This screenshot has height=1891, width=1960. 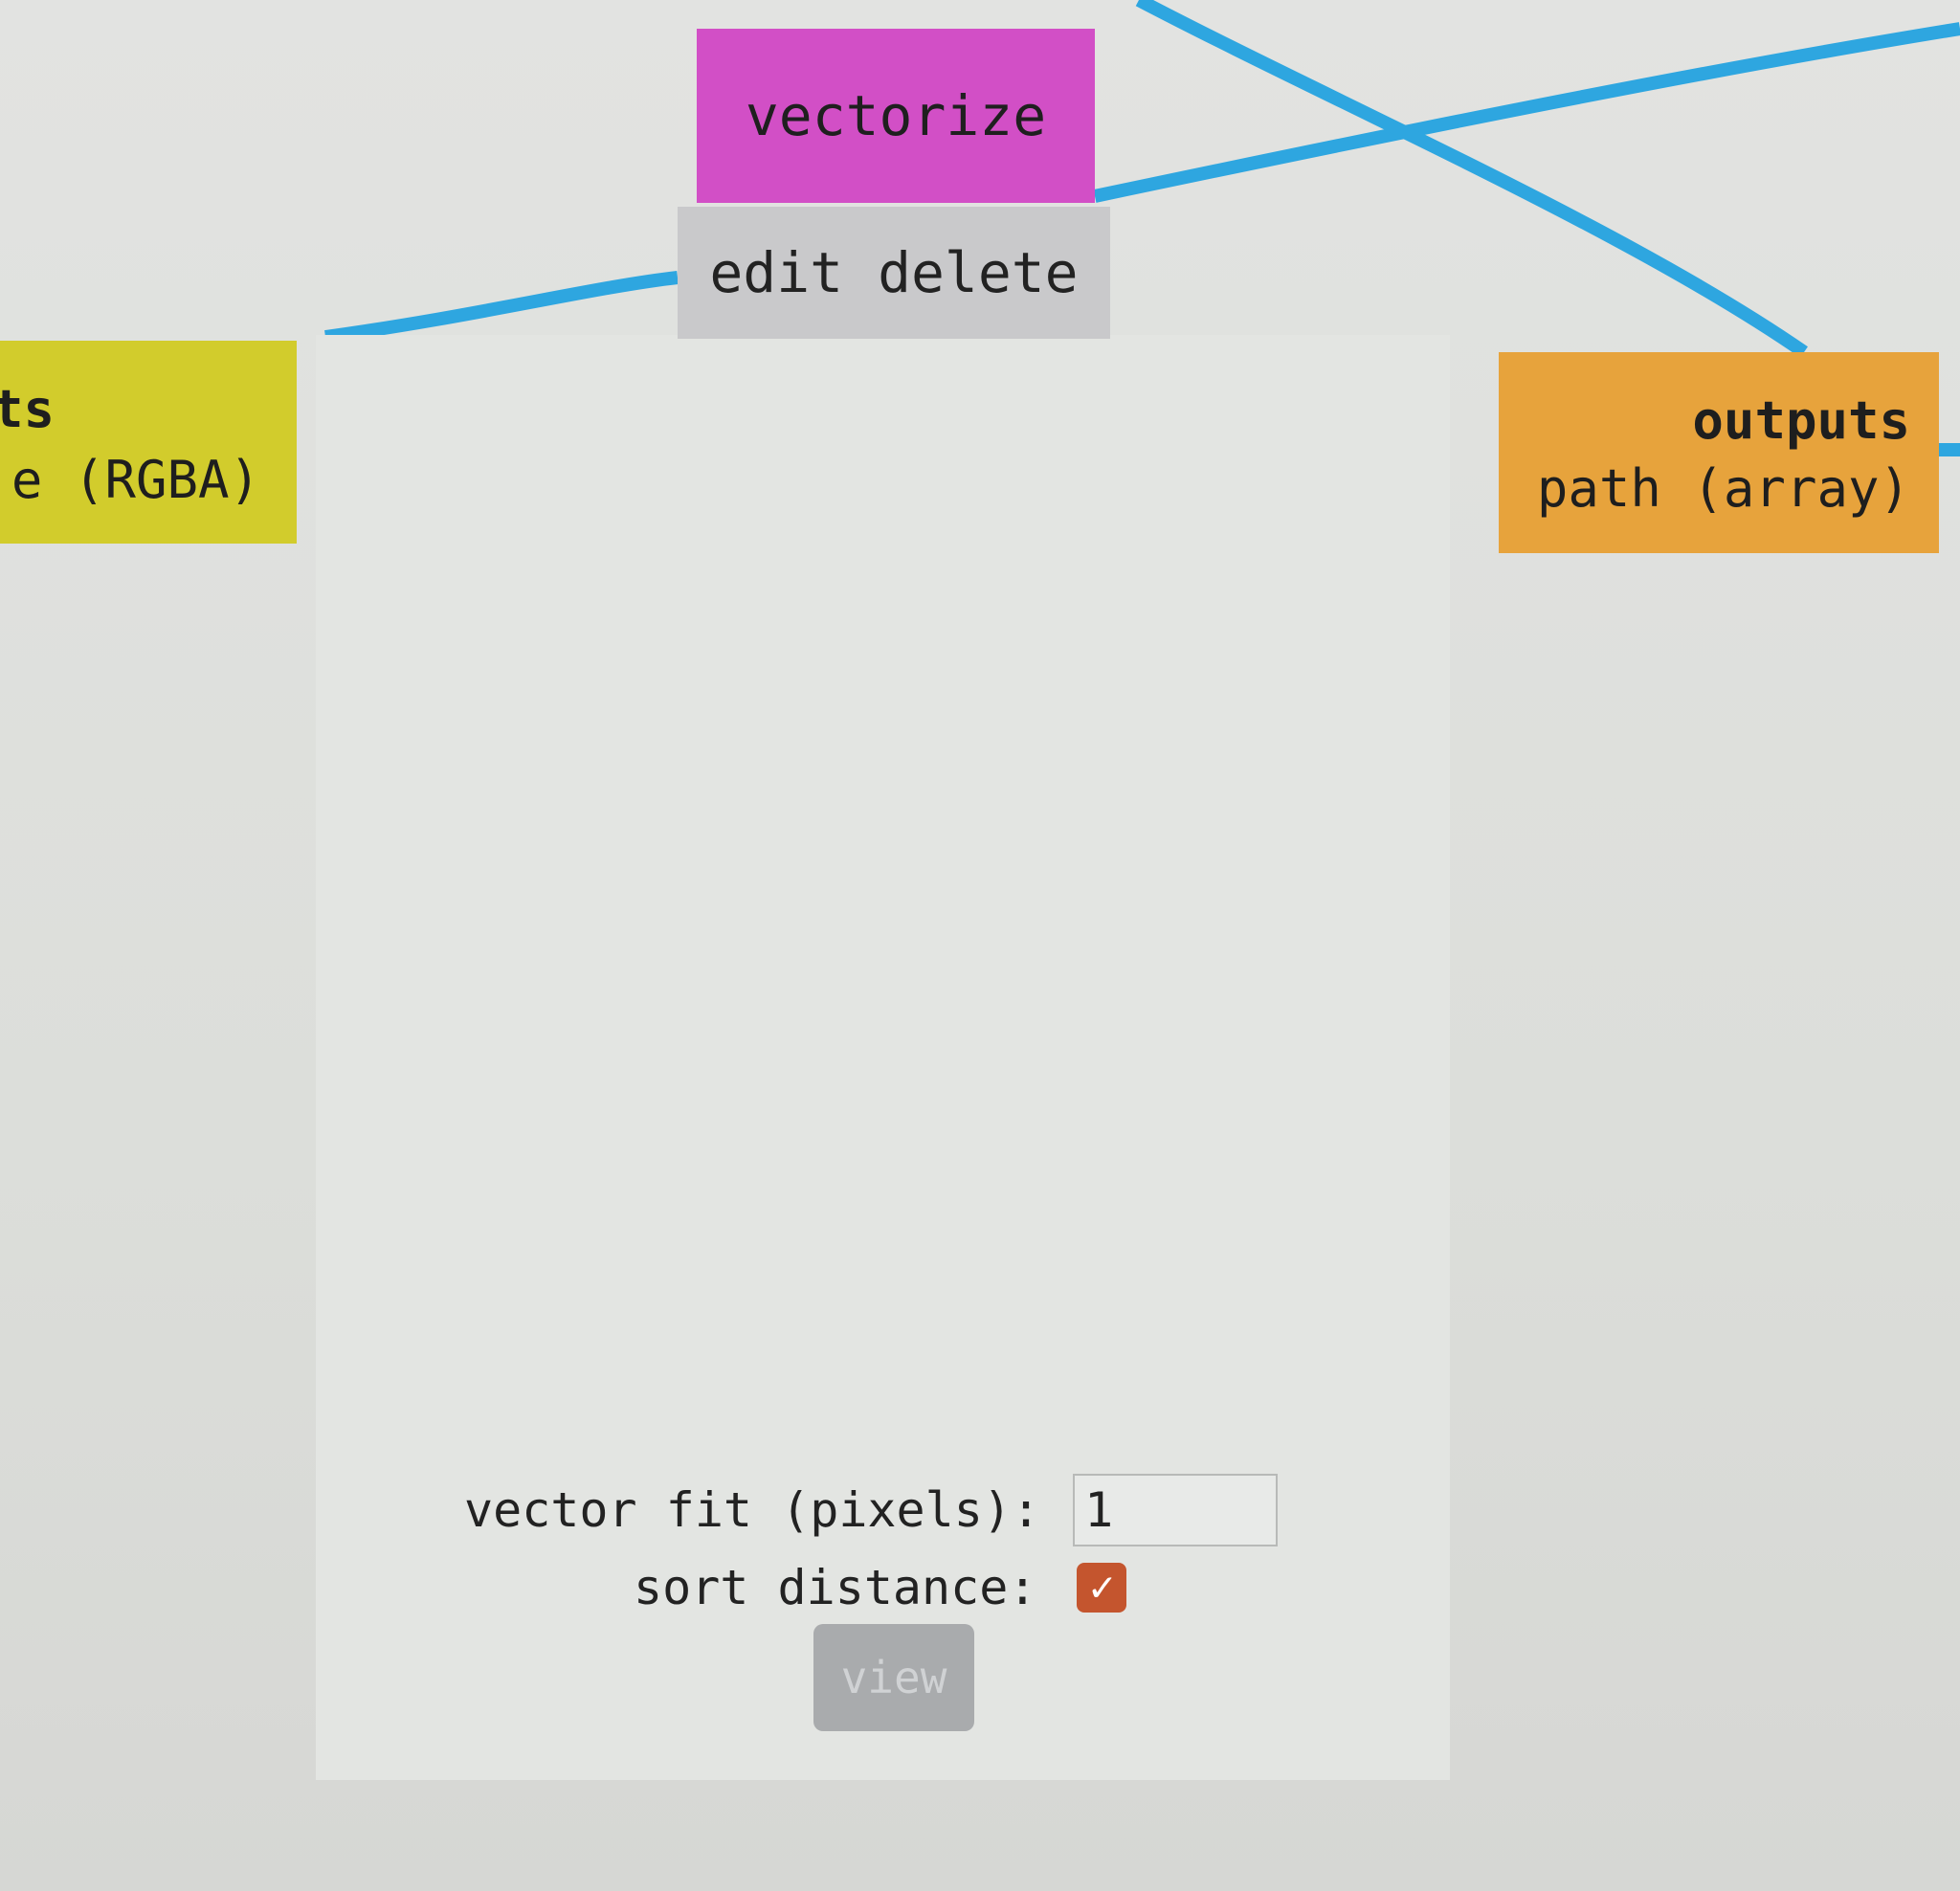 I want to click on view-button: view, so click(x=894, y=1677).